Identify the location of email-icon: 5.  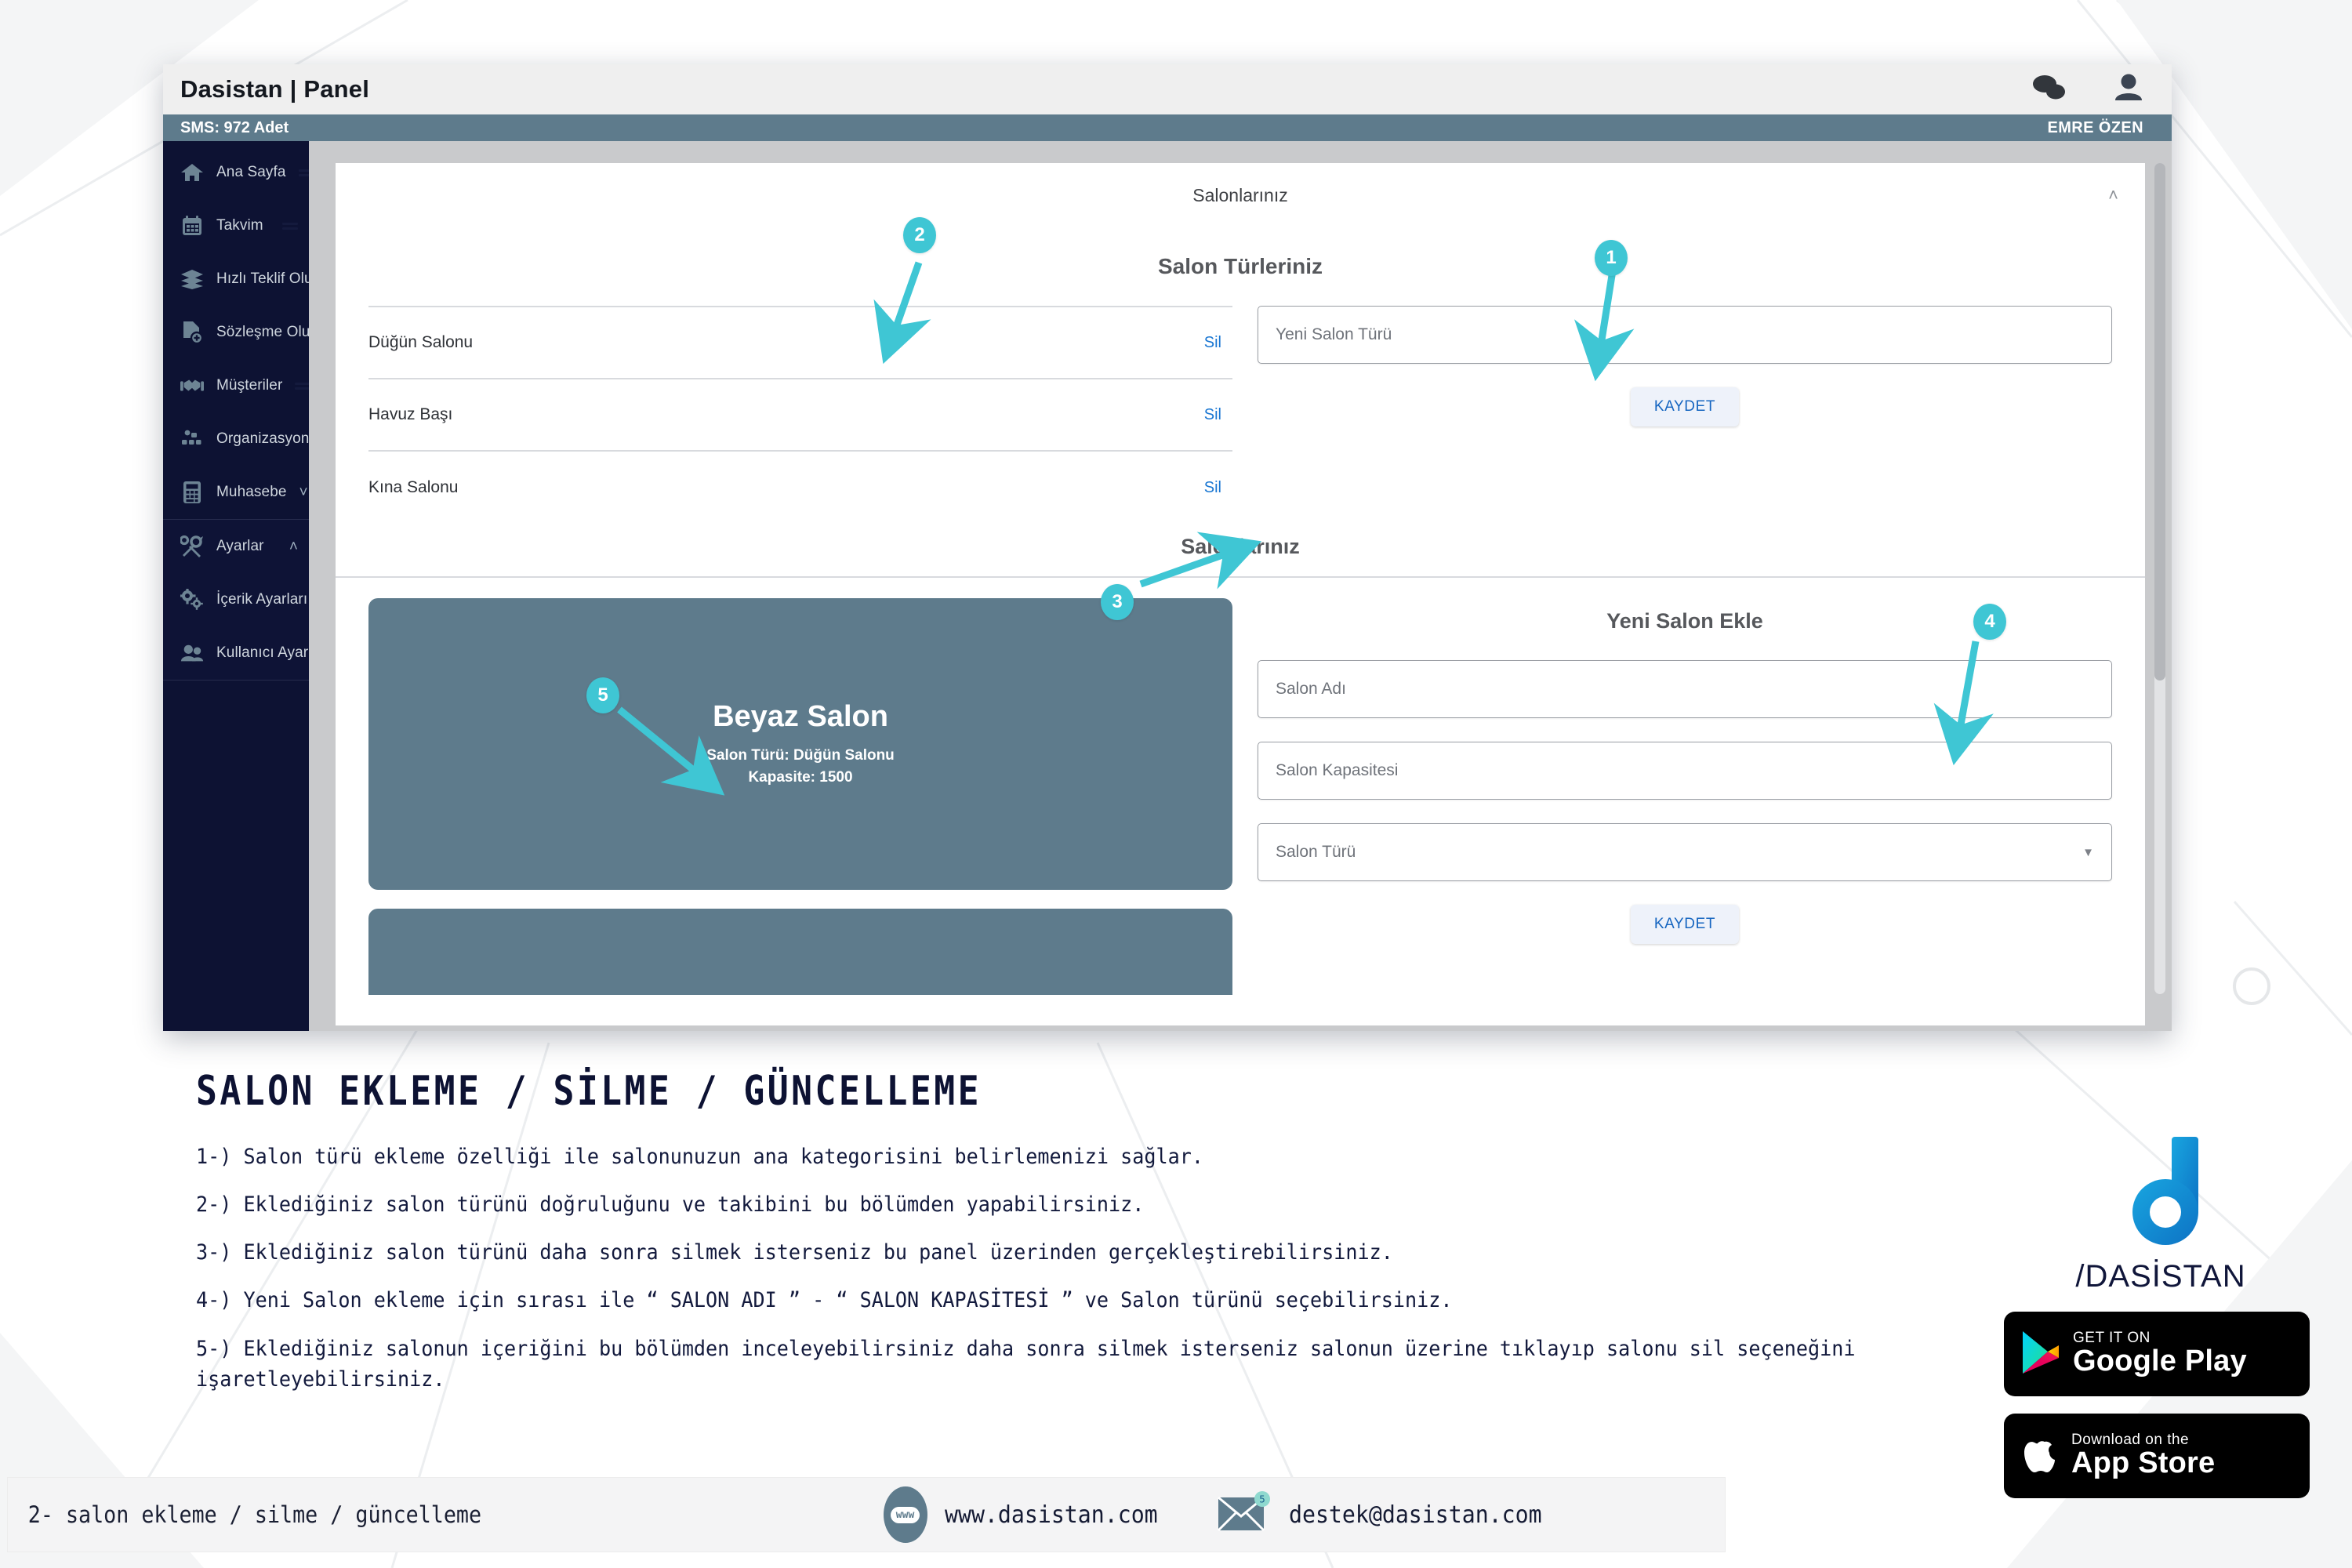
(1243, 1515).